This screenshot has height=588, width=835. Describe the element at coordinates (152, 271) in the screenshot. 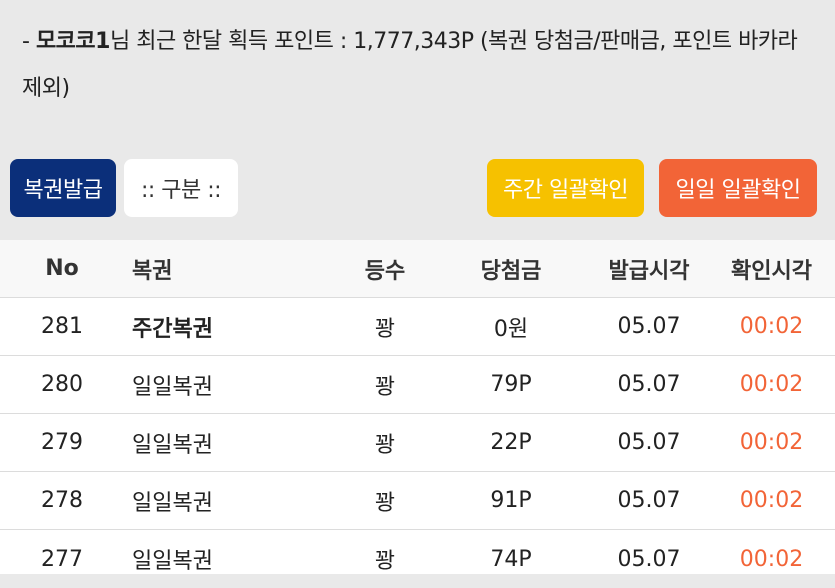

I see `header-ticket: 복권` at that location.